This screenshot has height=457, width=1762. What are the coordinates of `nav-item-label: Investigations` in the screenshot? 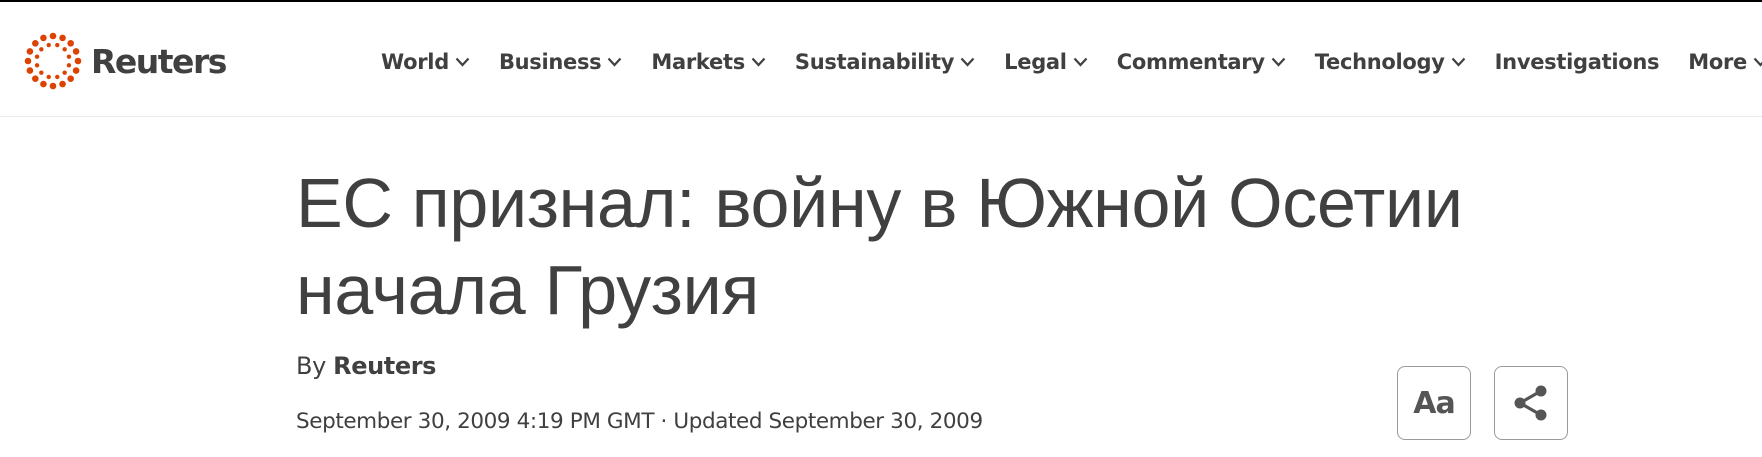 It's located at (1577, 62).